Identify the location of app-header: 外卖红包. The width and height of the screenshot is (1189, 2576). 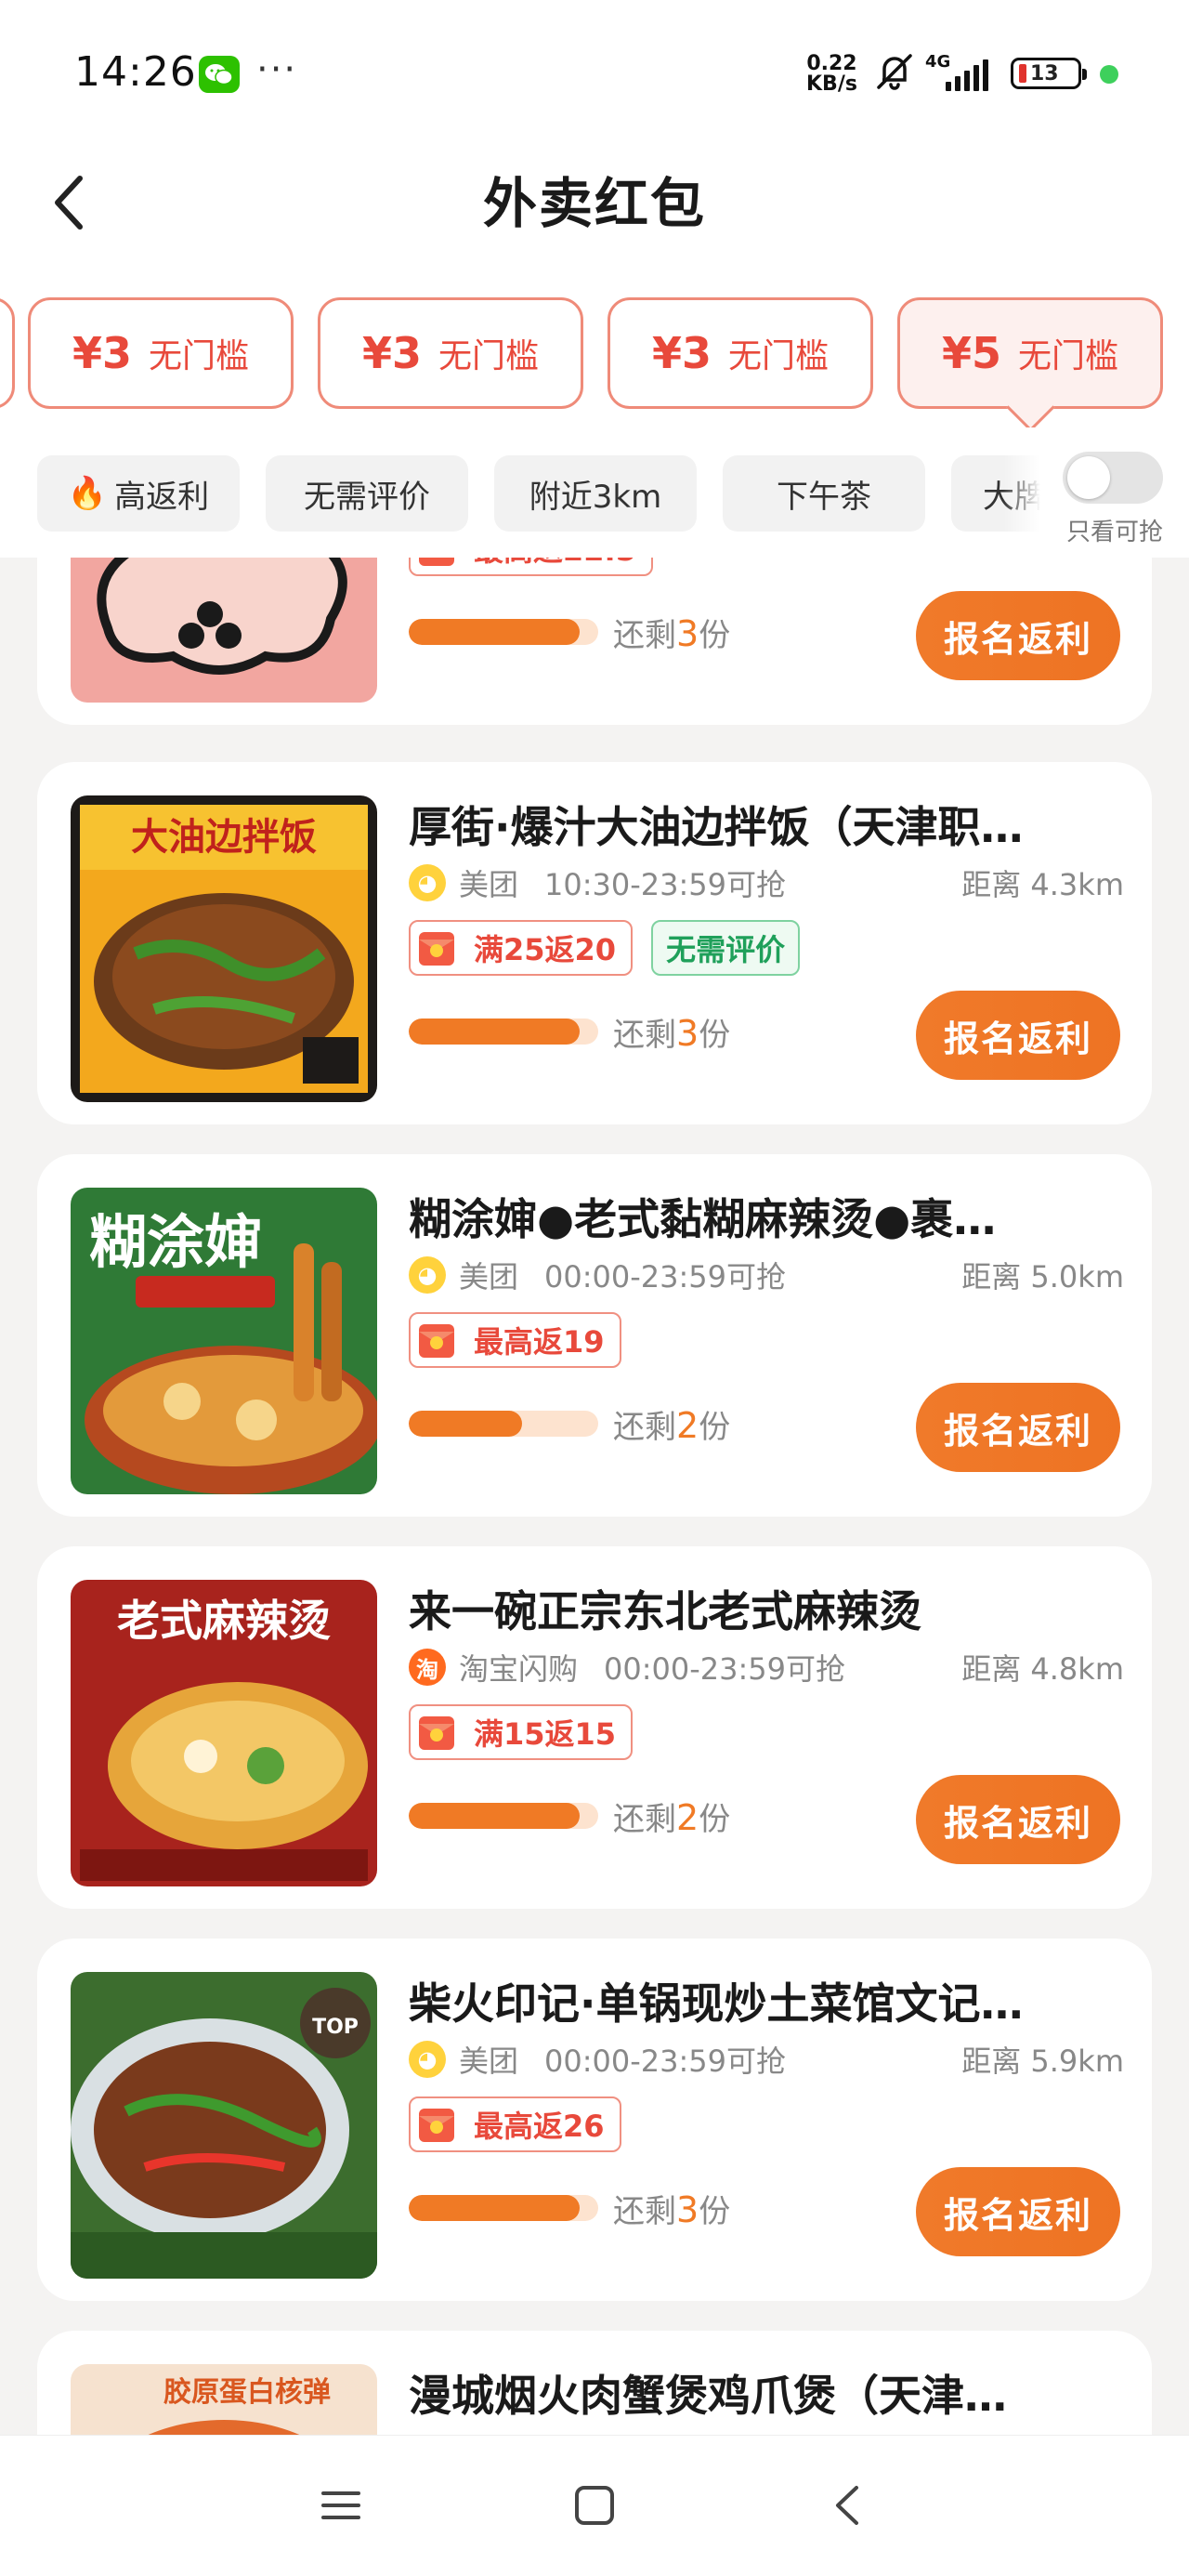
(594, 209).